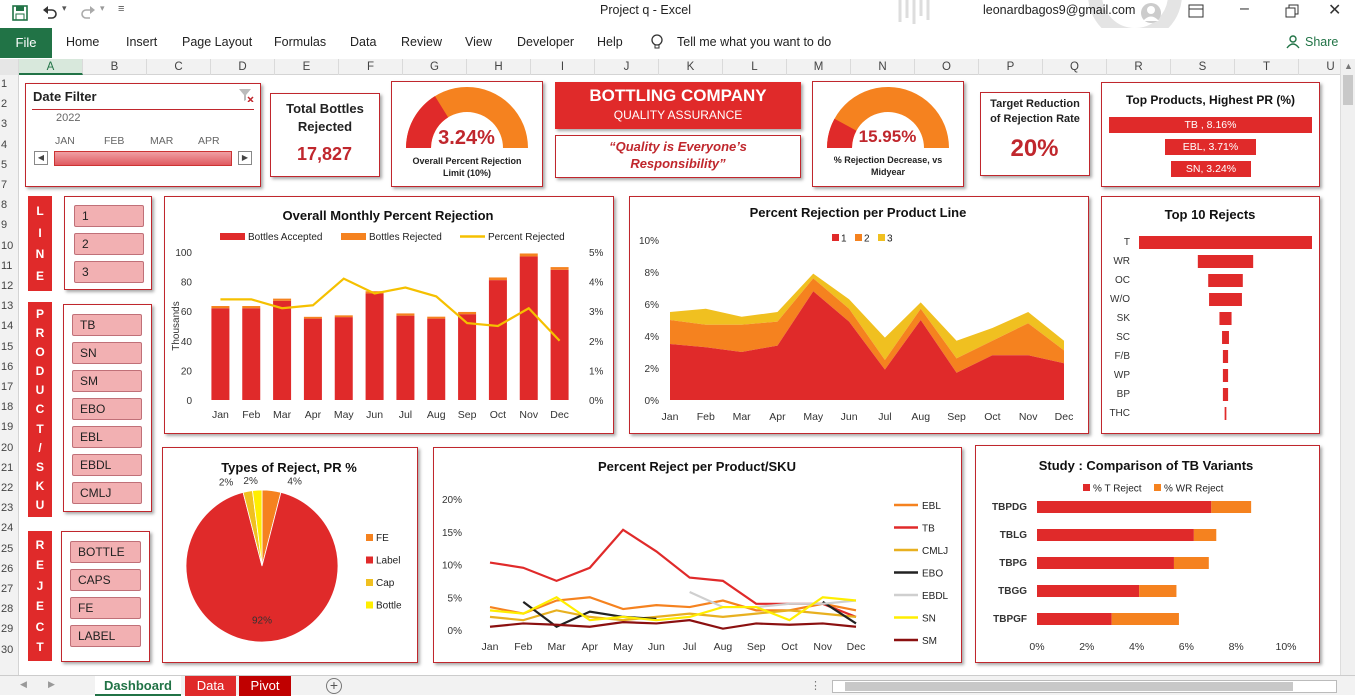  What do you see at coordinates (9, 165) in the screenshot?
I see `row-header-5: 5` at bounding box center [9, 165].